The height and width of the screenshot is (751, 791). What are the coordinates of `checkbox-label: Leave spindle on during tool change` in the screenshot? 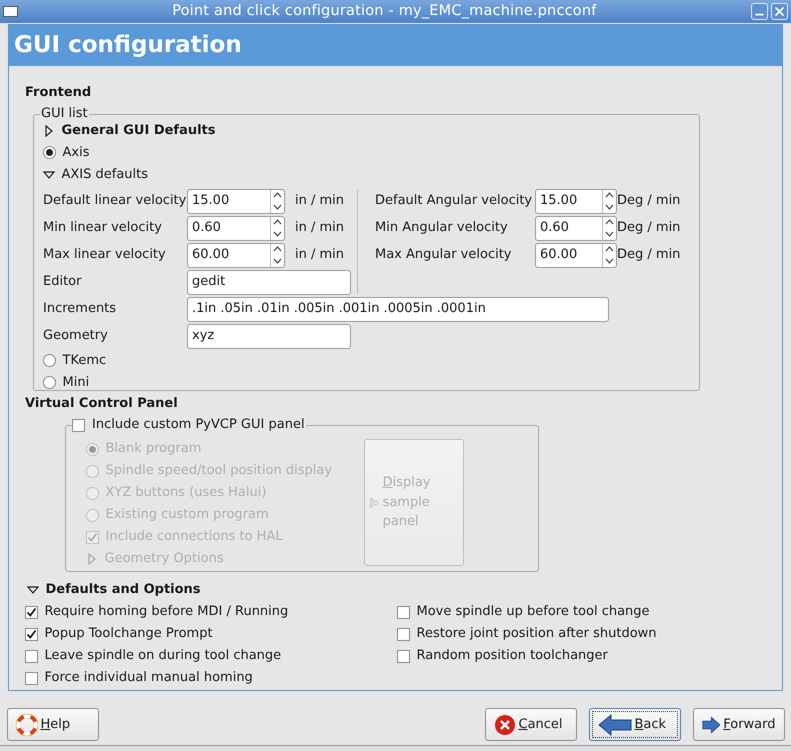 It's located at (163, 656).